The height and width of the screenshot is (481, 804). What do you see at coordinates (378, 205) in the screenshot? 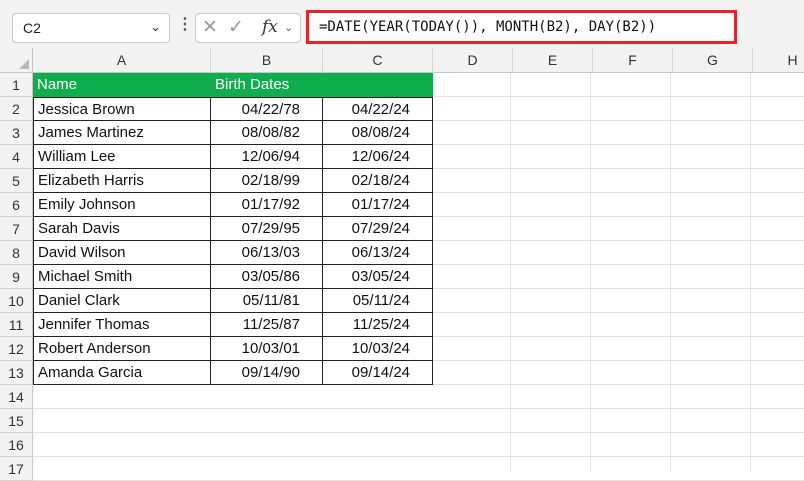
I see `current-year-date-cell: 01/17/24` at bounding box center [378, 205].